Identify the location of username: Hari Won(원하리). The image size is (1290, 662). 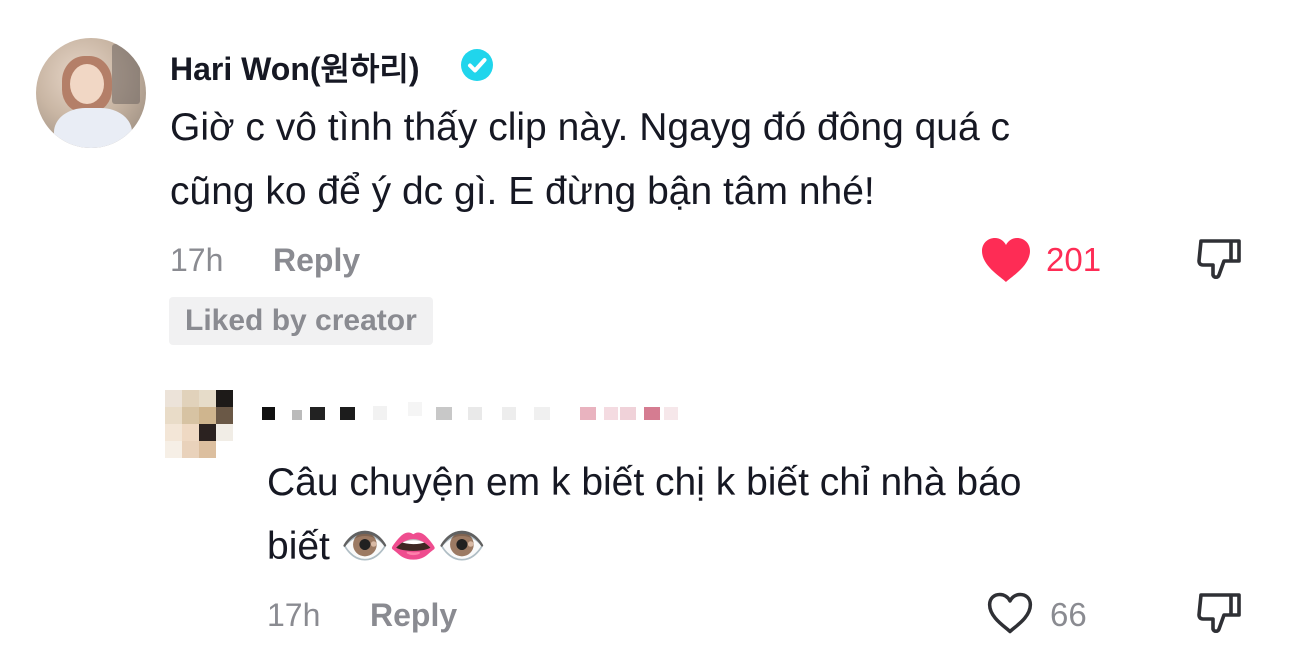
(295, 69).